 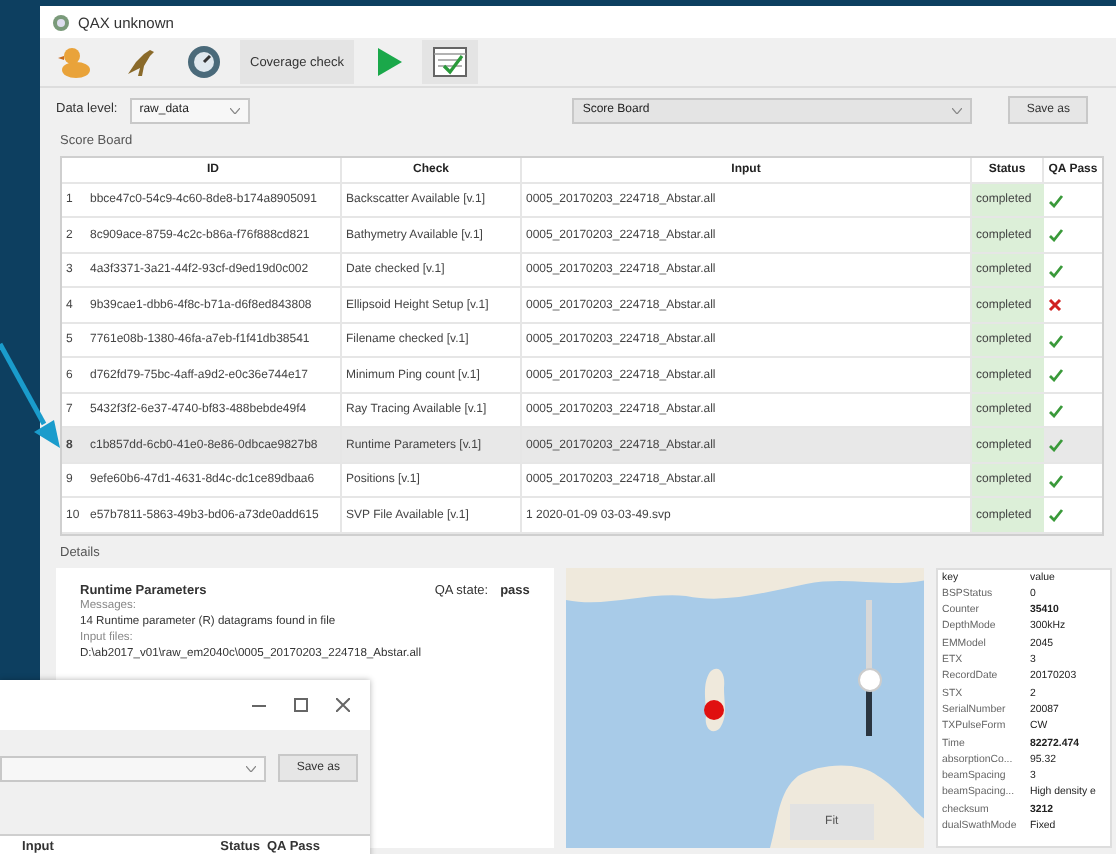 What do you see at coordinates (61, 22) in the screenshot?
I see `app-logo-icon` at bounding box center [61, 22].